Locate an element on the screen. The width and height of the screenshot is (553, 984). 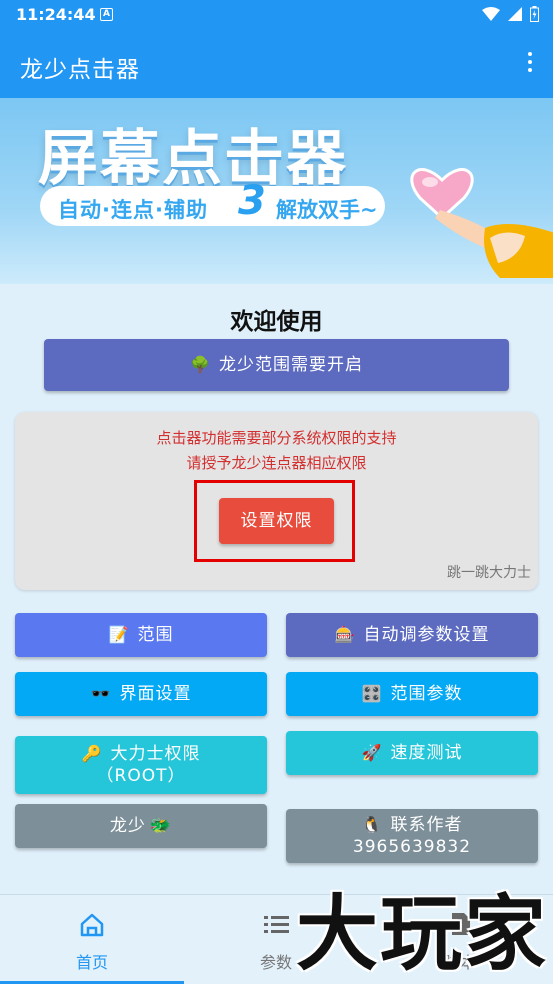
contact-author-title: 🐧 联系作者 is located at coordinates (412, 825).